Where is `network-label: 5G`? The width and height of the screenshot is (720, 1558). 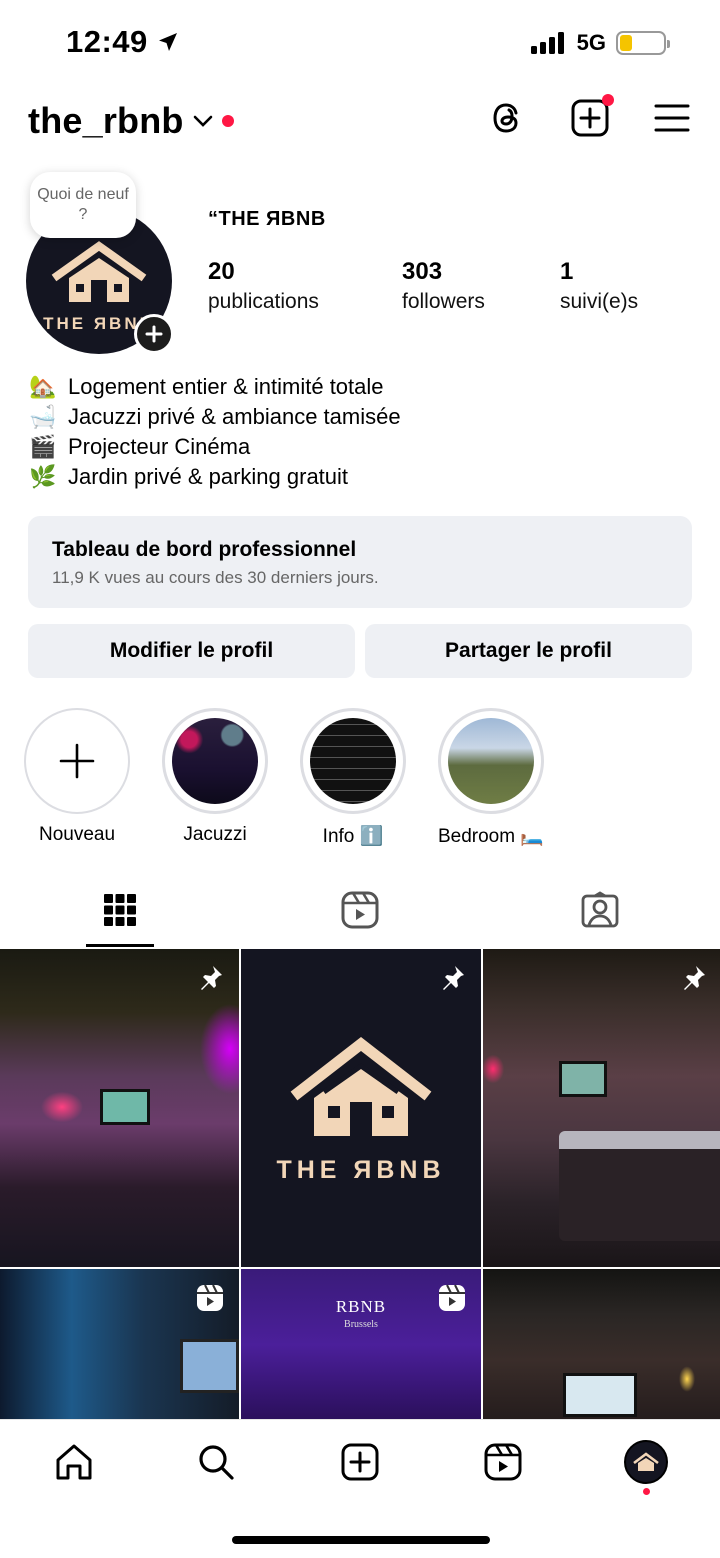 network-label: 5G is located at coordinates (591, 42).